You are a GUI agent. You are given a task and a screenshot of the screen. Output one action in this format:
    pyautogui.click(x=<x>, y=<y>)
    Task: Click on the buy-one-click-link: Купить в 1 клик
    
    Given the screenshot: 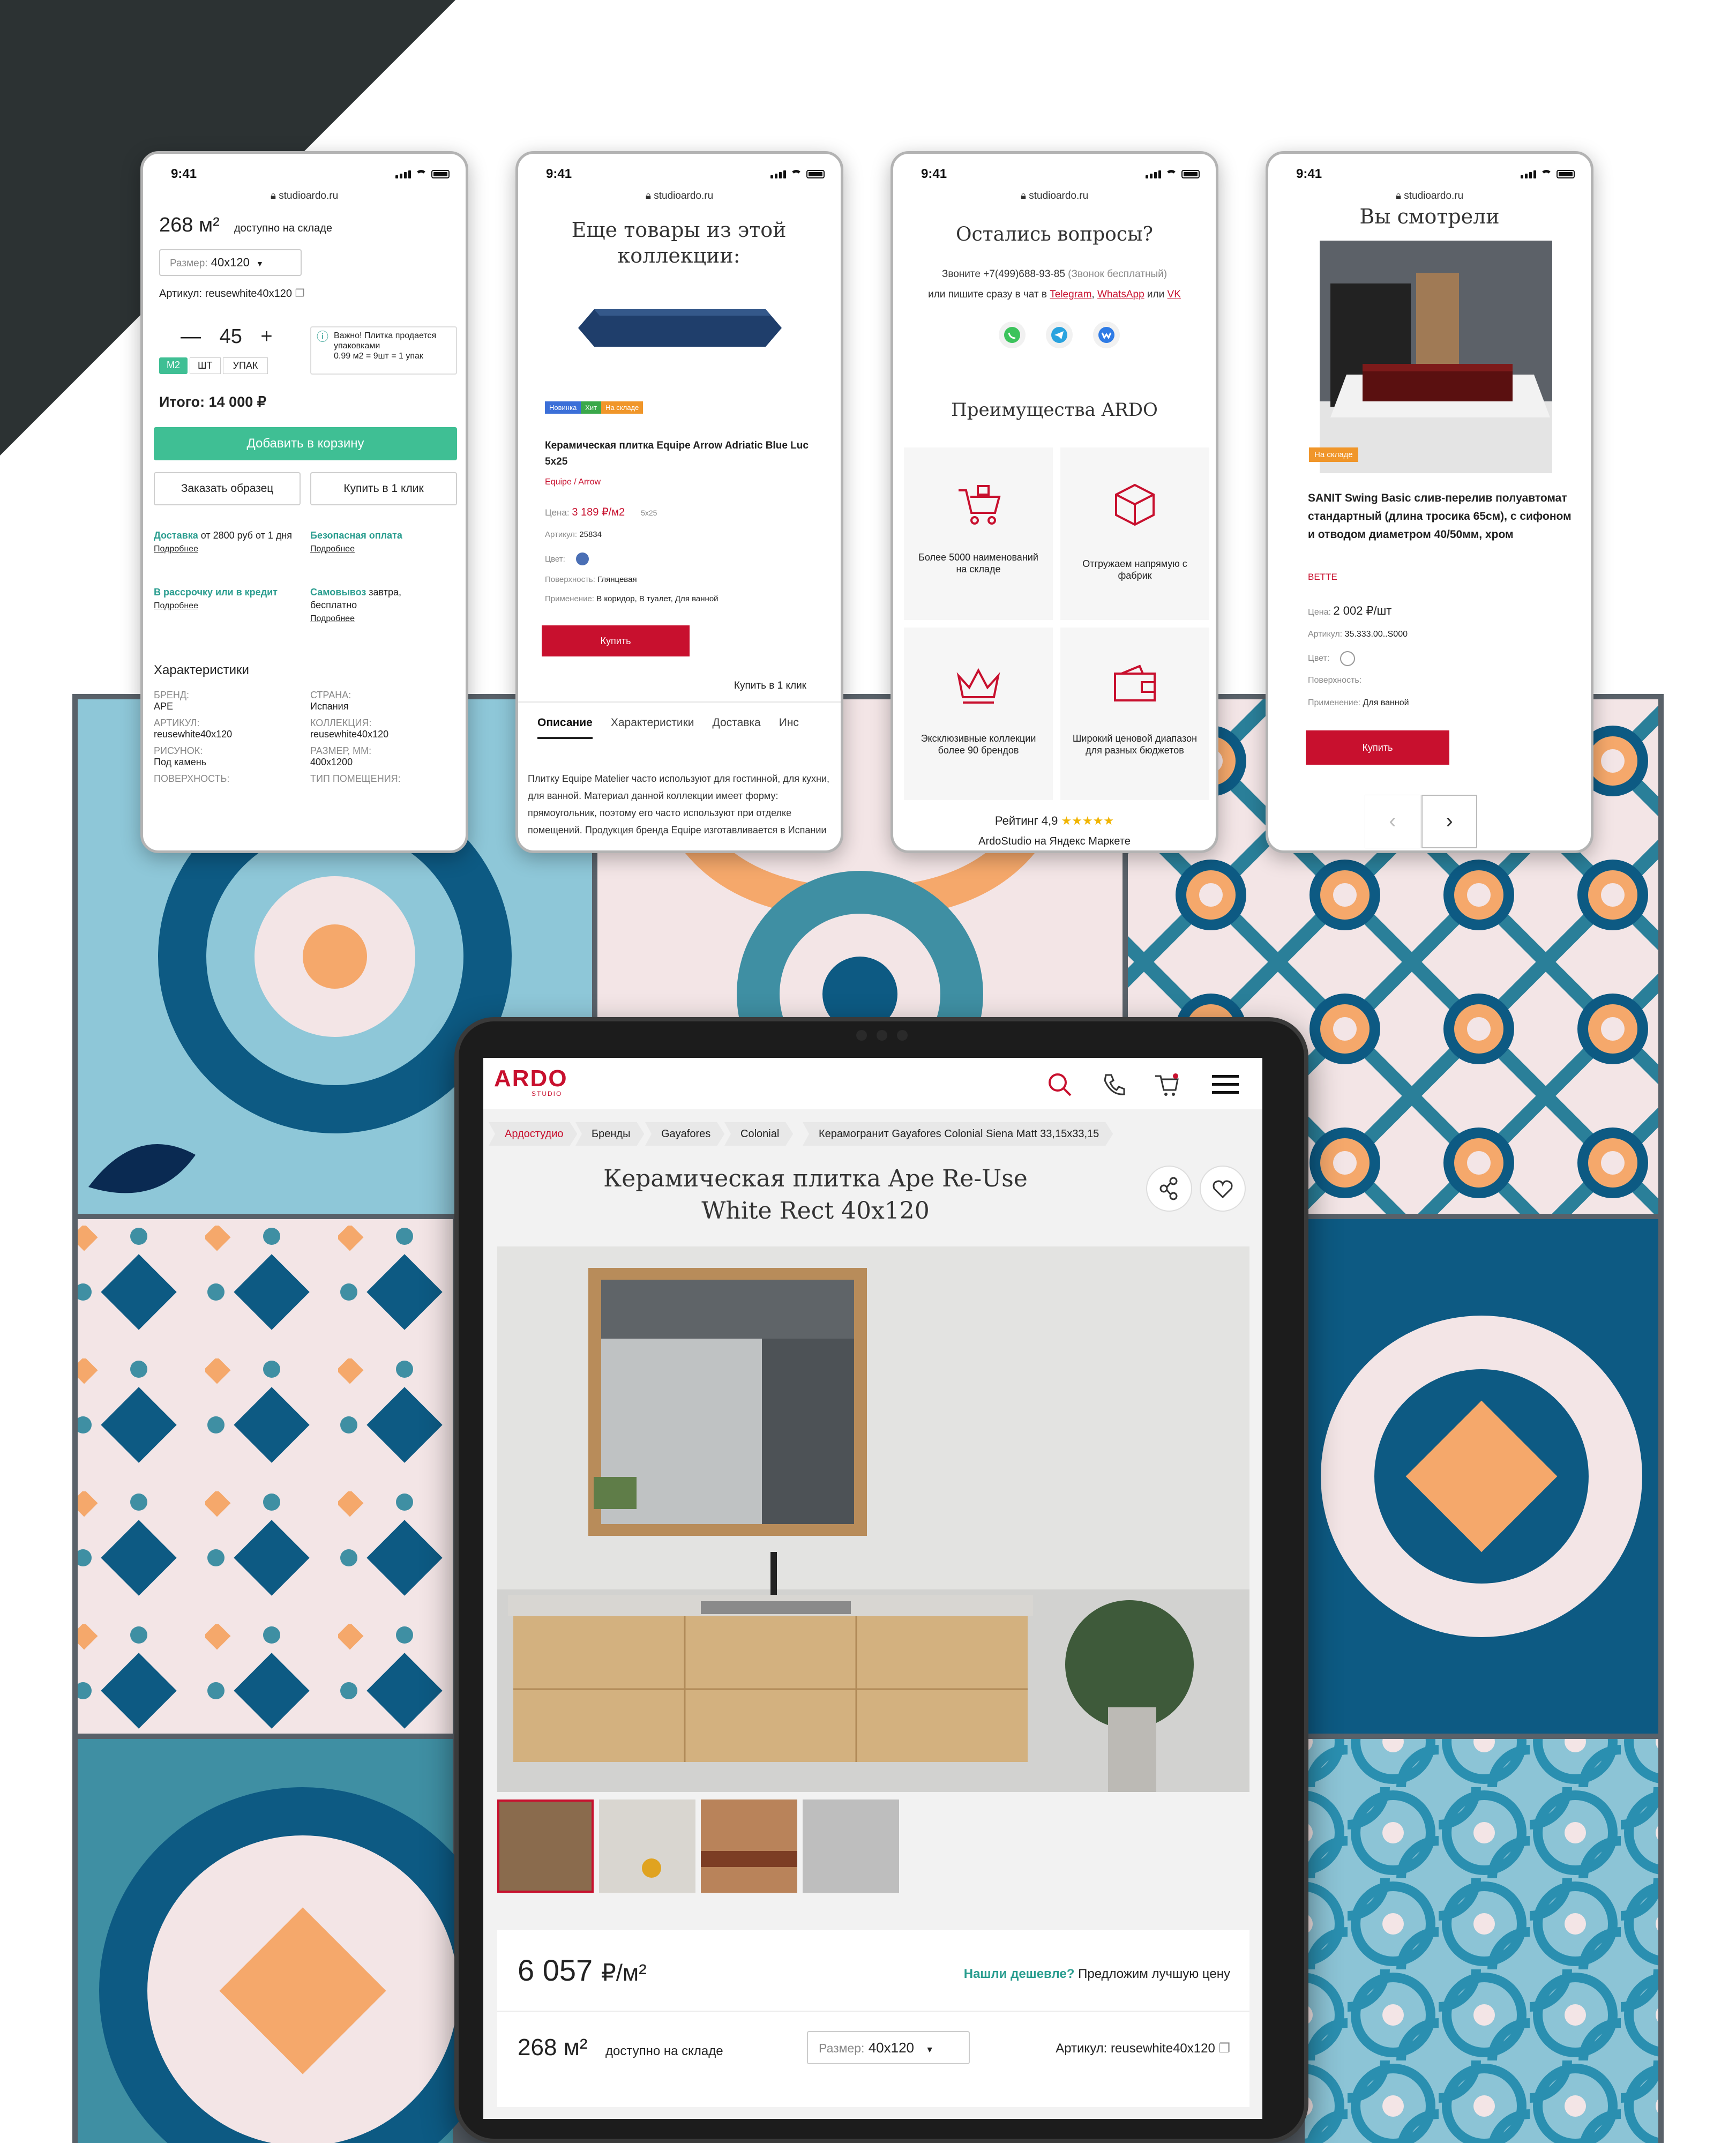 What is the action you would take?
    pyautogui.click(x=770, y=686)
    